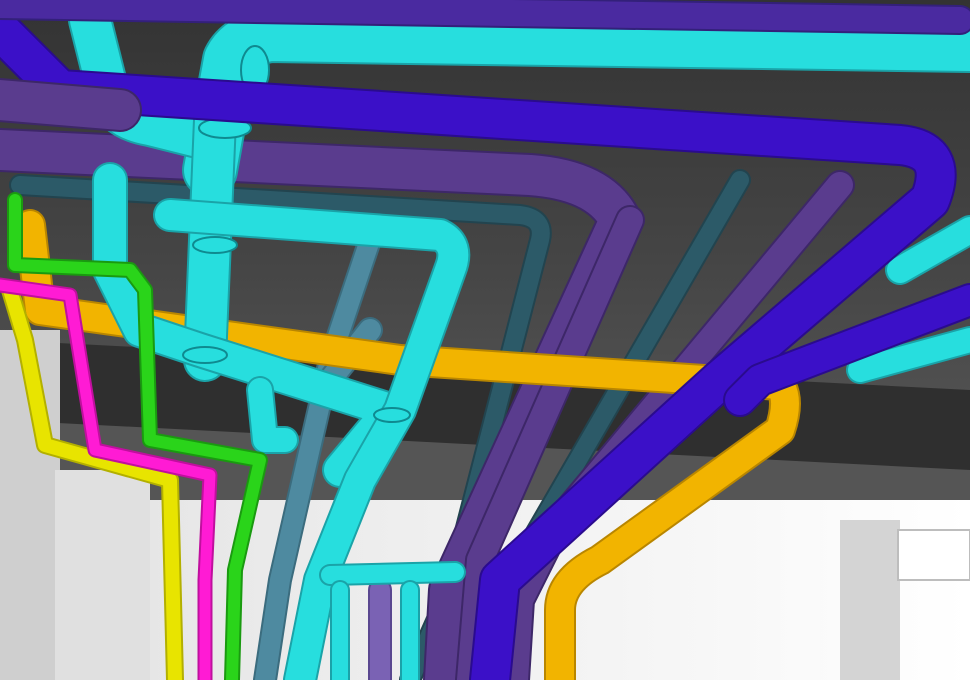 The height and width of the screenshot is (680, 970). What do you see at coordinates (870, 600) in the screenshot?
I see `right-pillar` at bounding box center [870, 600].